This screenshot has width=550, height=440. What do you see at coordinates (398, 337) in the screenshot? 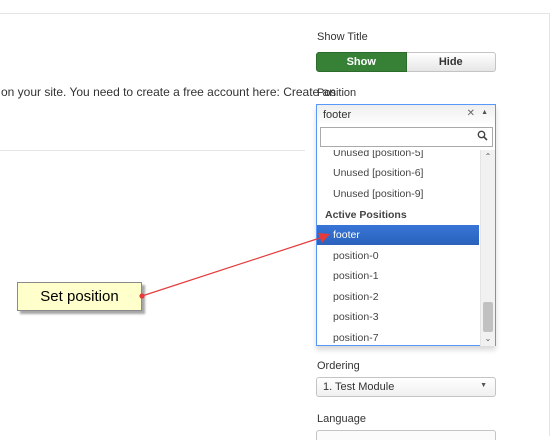
I see `position-option: position-7` at bounding box center [398, 337].